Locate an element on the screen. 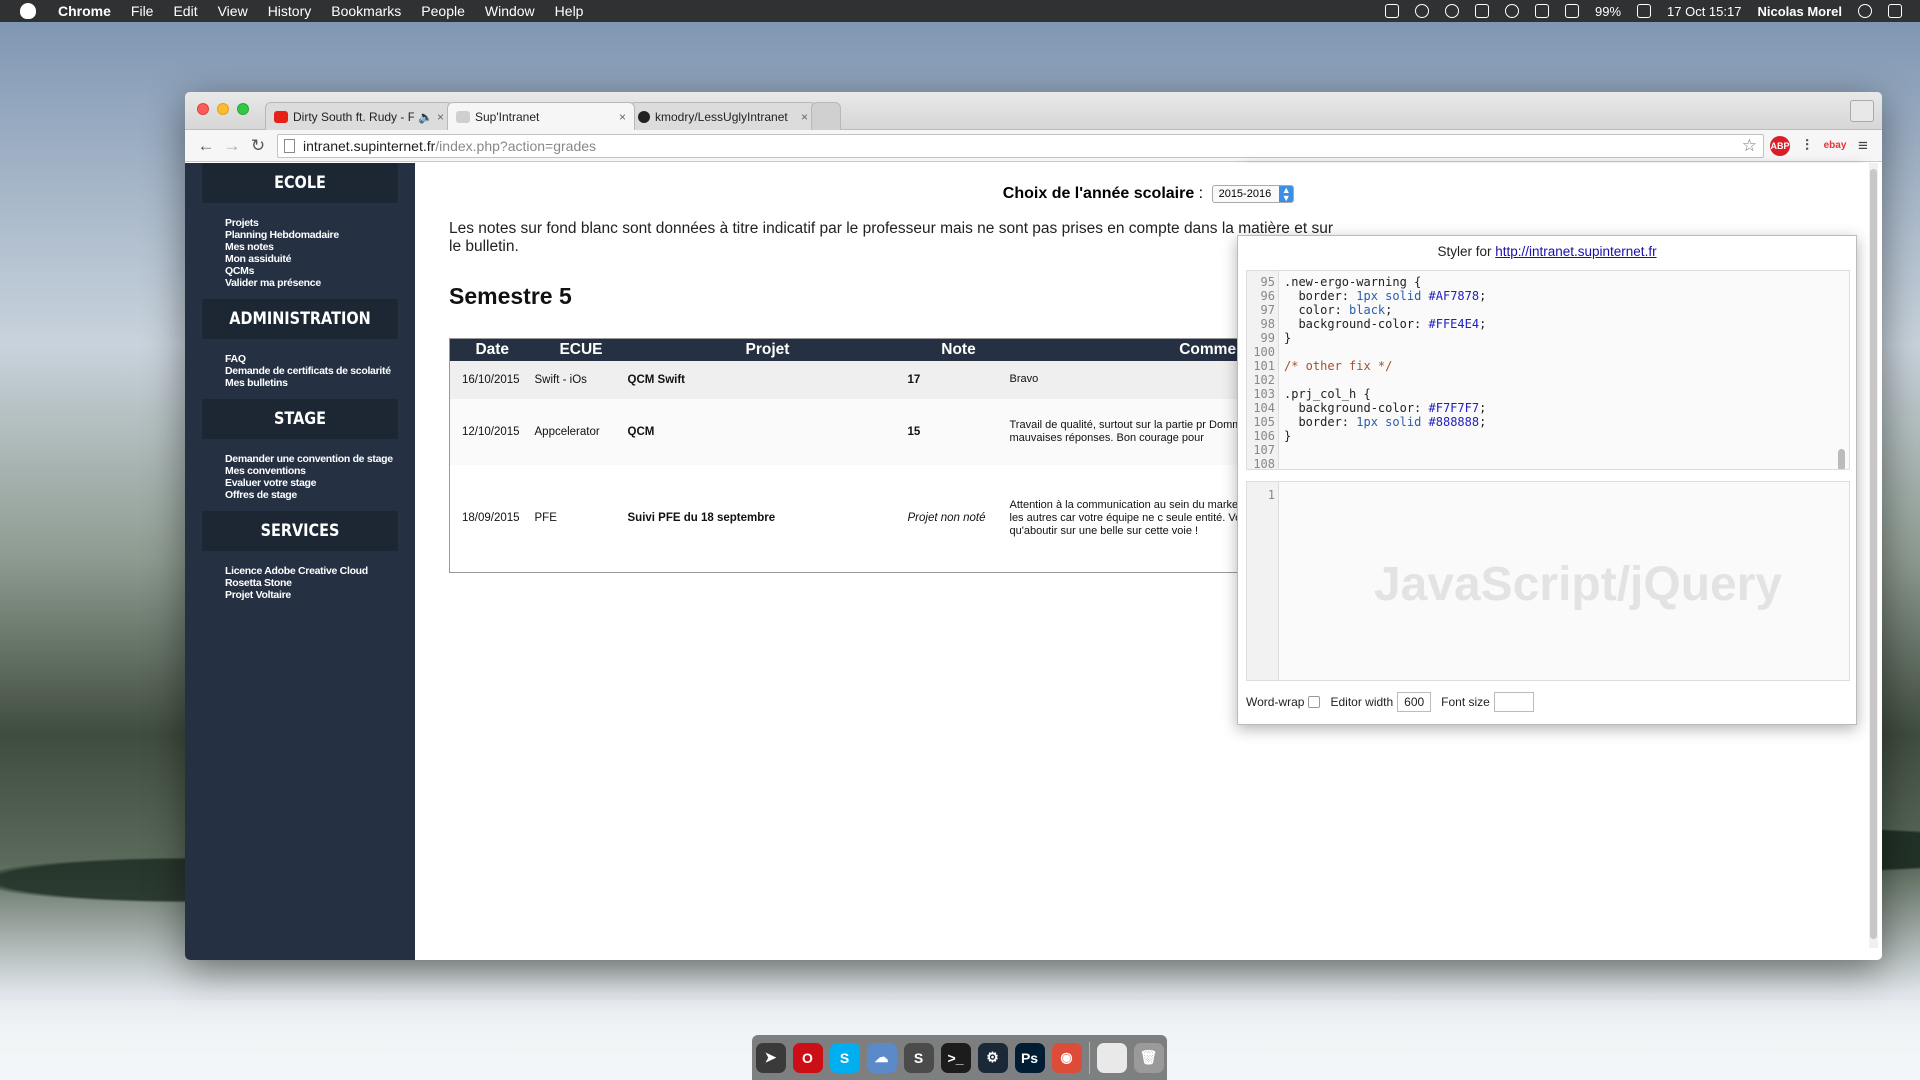 The height and width of the screenshot is (1080, 1920). wifi-icon is located at coordinates (1511, 11).